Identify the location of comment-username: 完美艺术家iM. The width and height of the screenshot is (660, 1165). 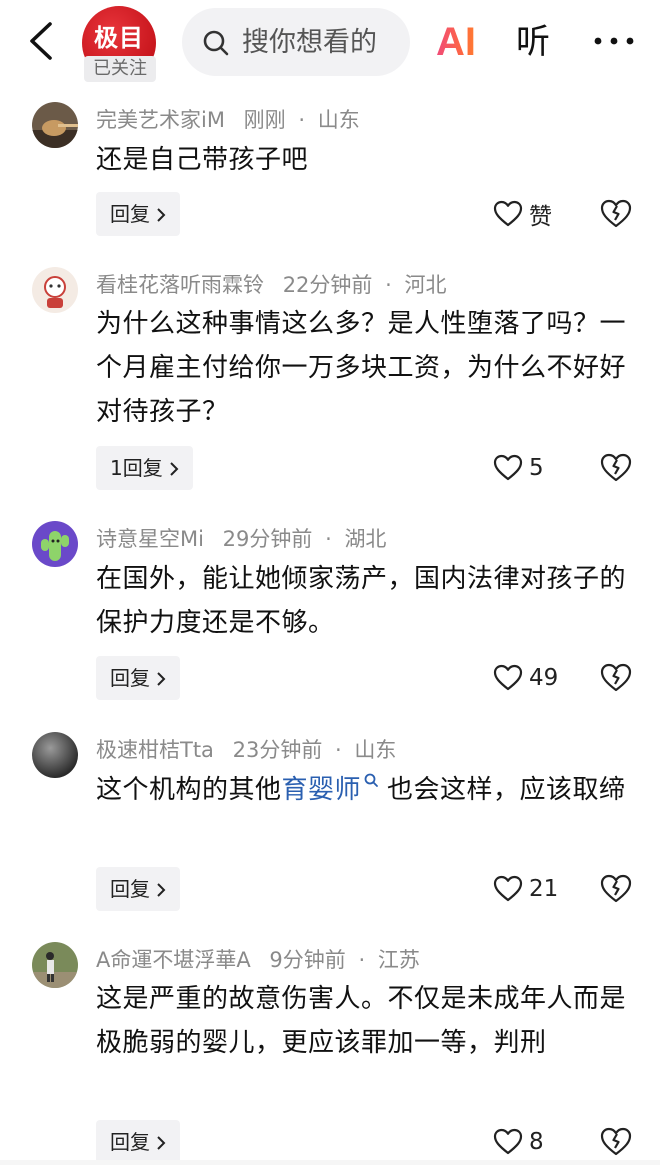
(160, 120).